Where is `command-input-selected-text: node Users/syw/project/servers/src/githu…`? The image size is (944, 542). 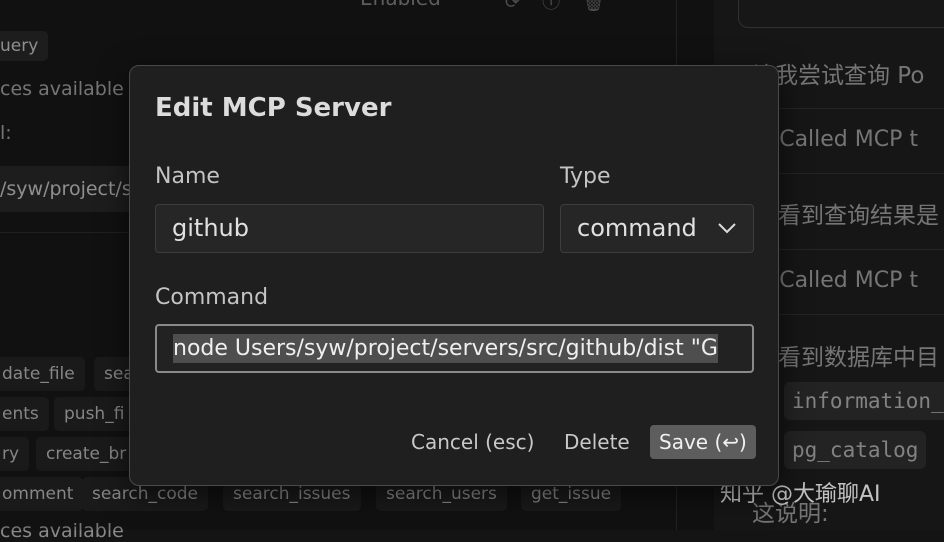
command-input-selected-text: node Users/syw/project/servers/src/githu… is located at coordinates (445, 348).